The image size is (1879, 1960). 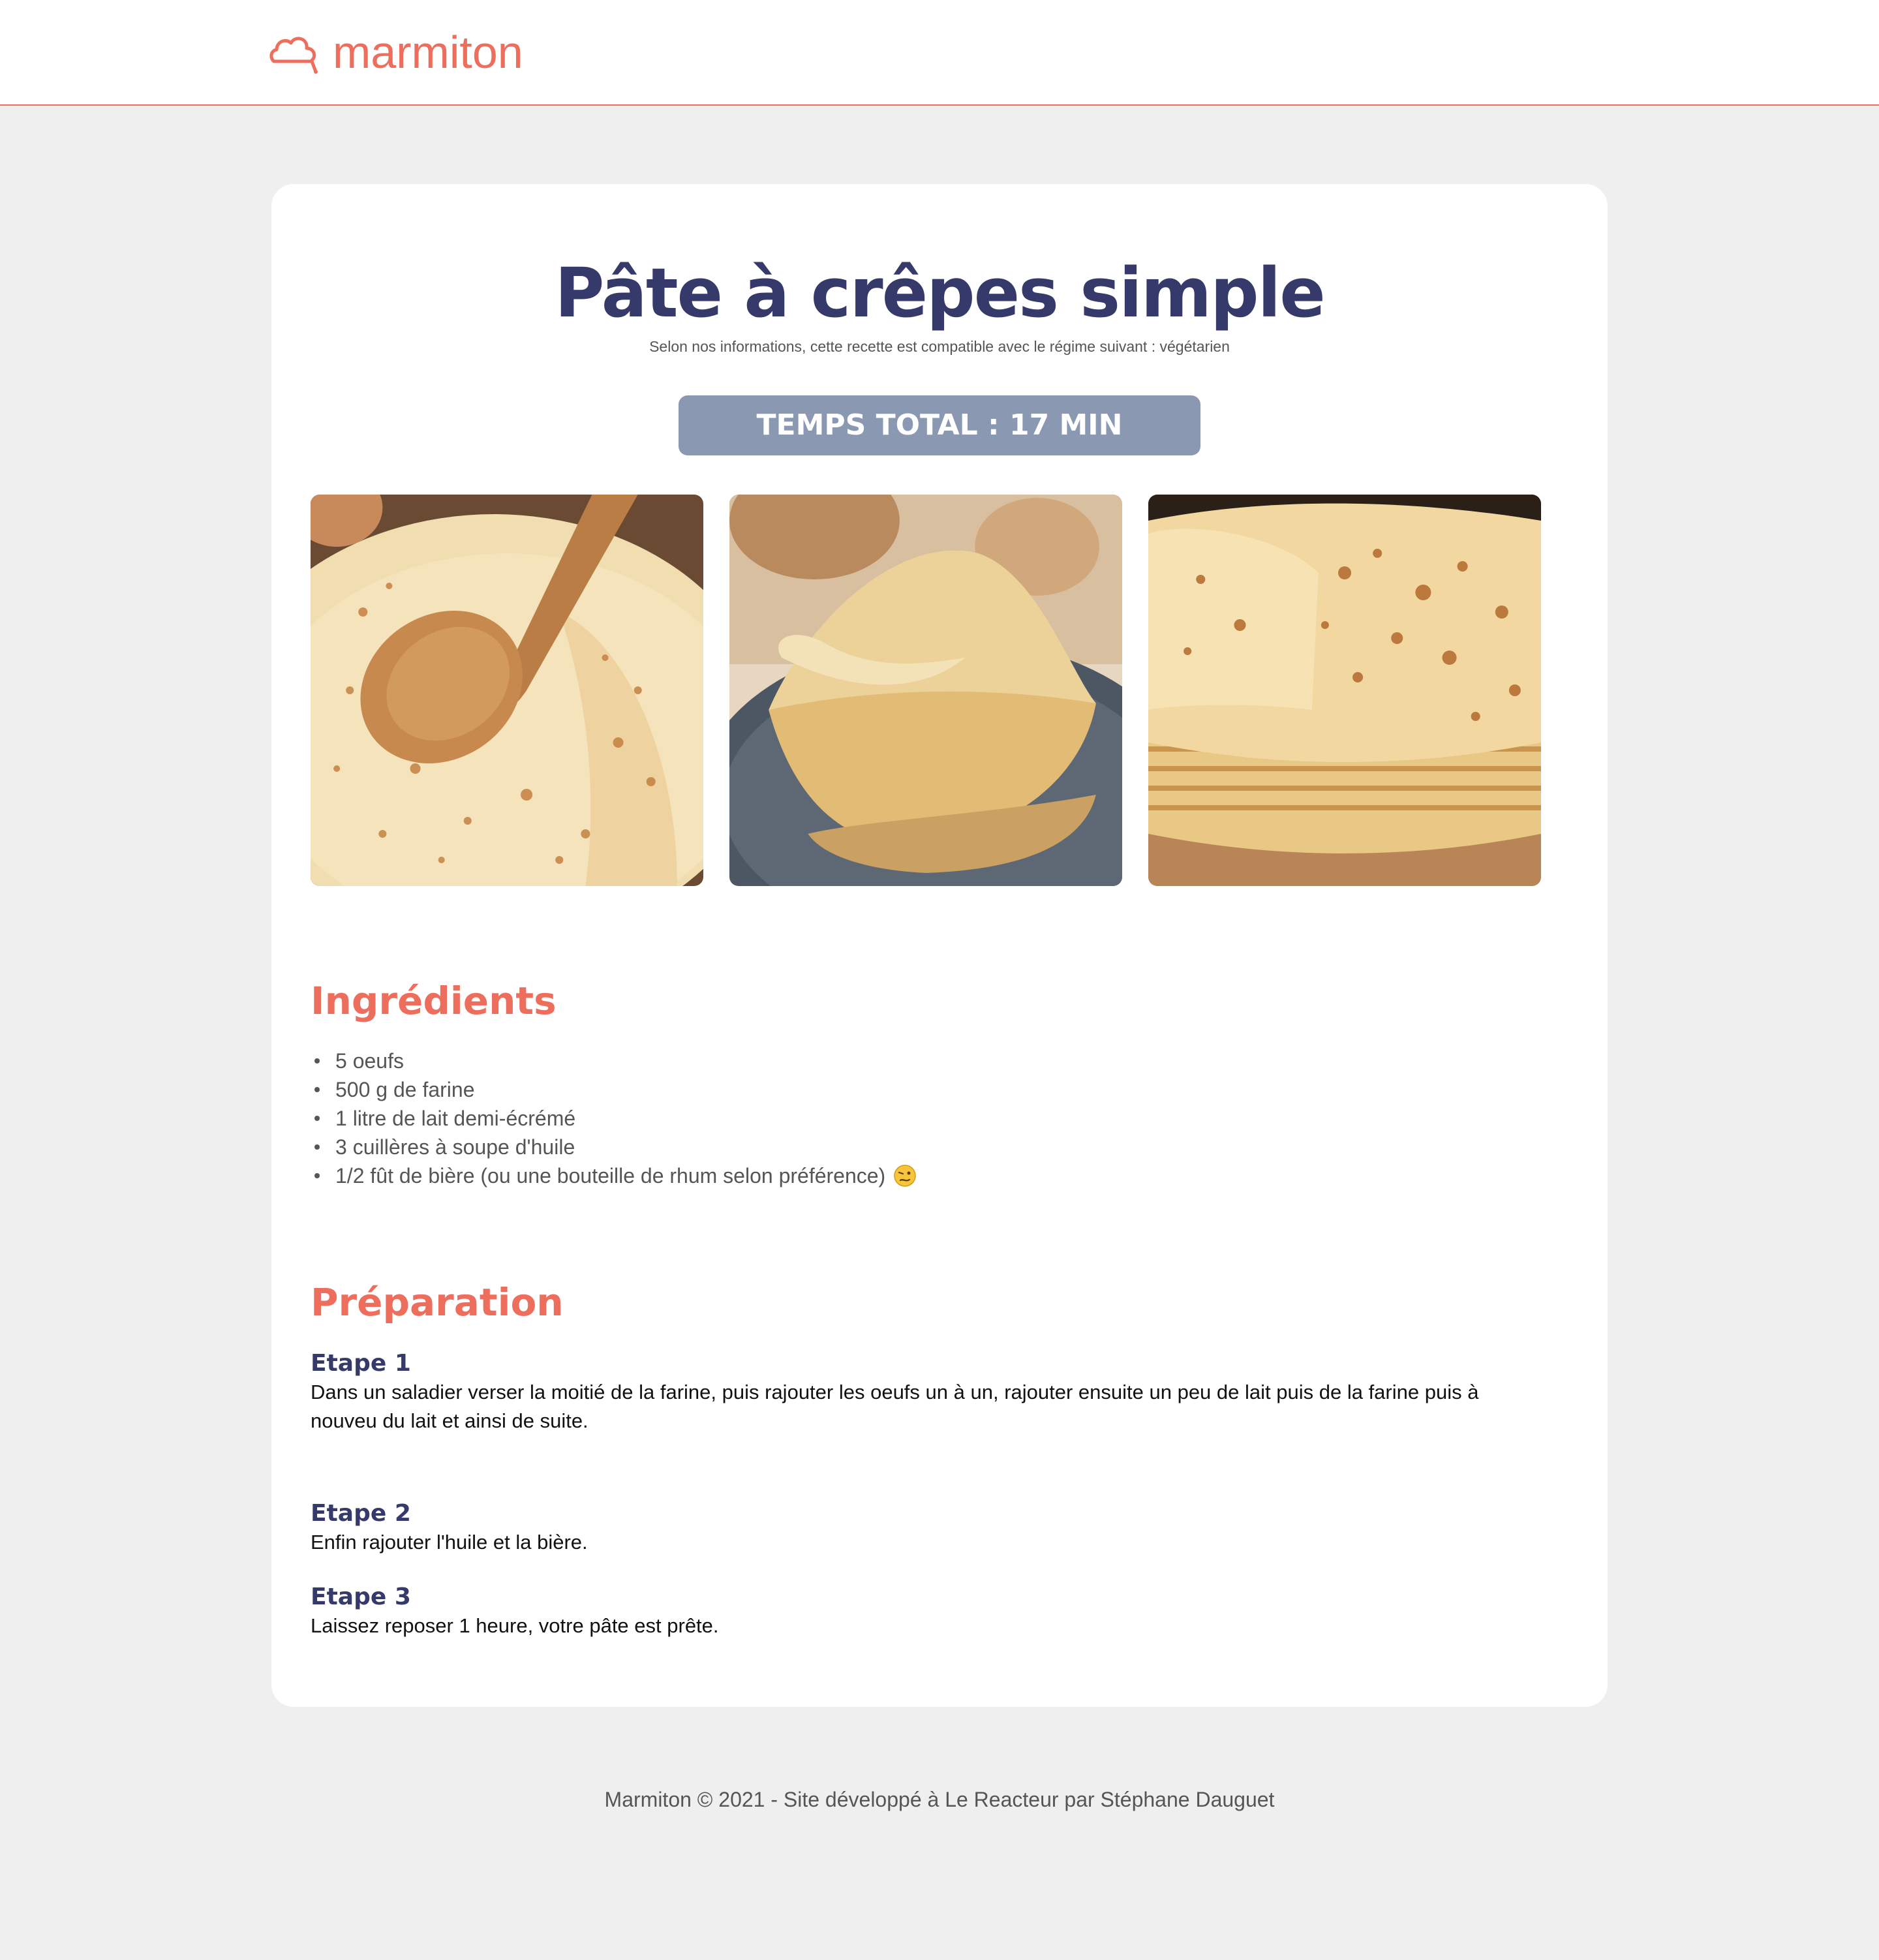 What do you see at coordinates (614, 1147) in the screenshot?
I see `list-item: 3 cuillères à soupe d'huile` at bounding box center [614, 1147].